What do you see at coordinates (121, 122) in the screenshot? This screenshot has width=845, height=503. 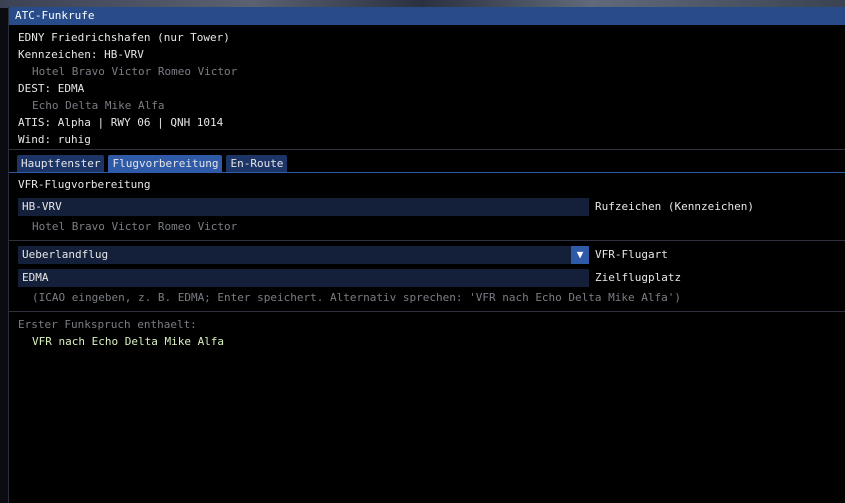 I see `atis-info: ATIS: Alpha | RWY 06 | QNH 1014` at bounding box center [121, 122].